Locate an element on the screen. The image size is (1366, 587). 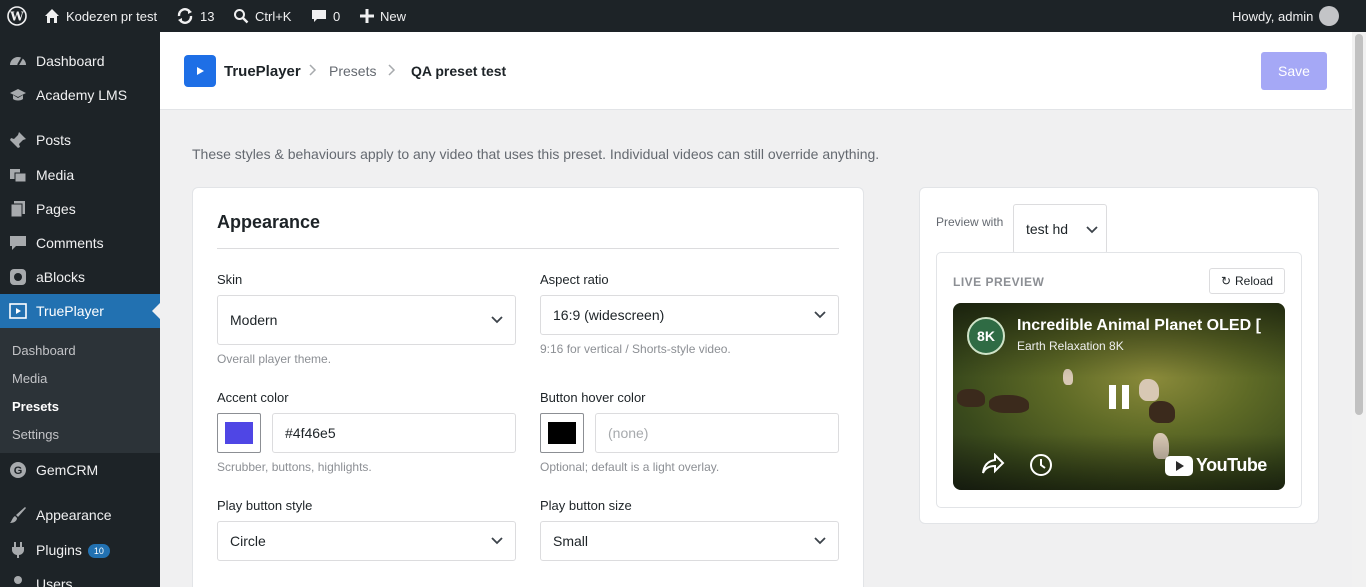
pause-icon is located at coordinates (1119, 399).